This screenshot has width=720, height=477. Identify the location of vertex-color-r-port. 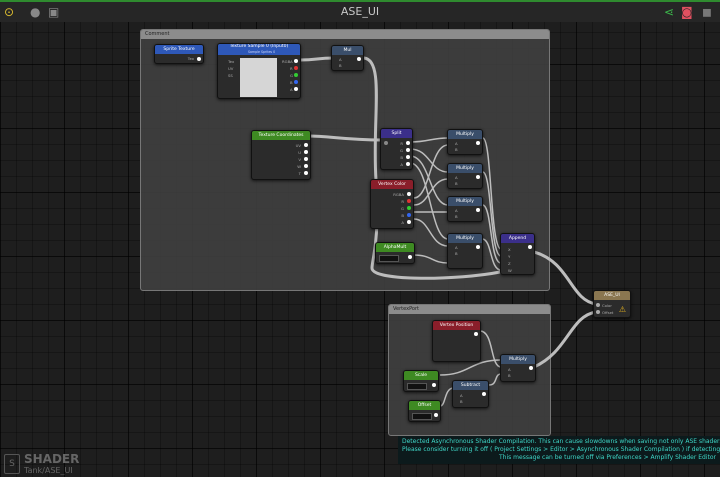
(409, 201).